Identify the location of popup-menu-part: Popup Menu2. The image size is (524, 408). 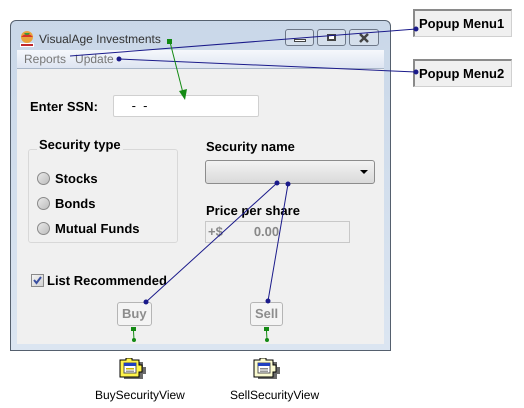
(462, 73).